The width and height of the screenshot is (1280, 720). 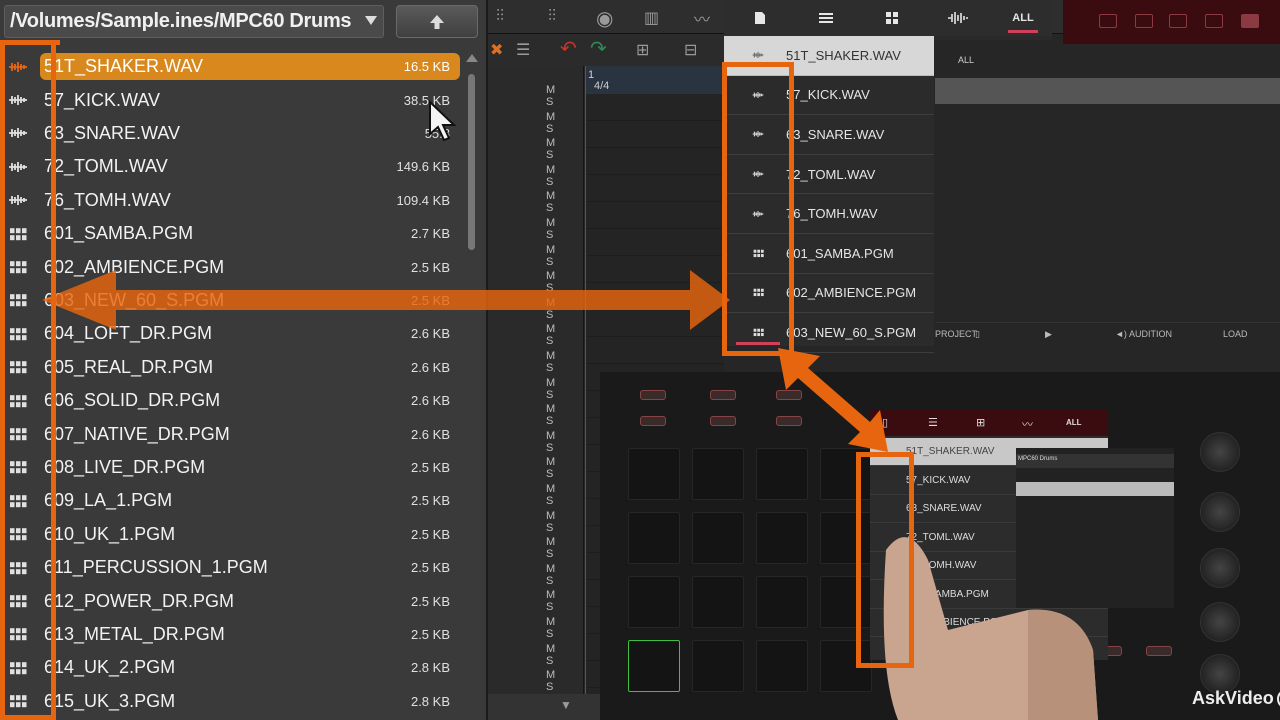 What do you see at coordinates (829, 294) in the screenshot?
I see `touch-list-item: 602_AMBIENCE.PGM` at bounding box center [829, 294].